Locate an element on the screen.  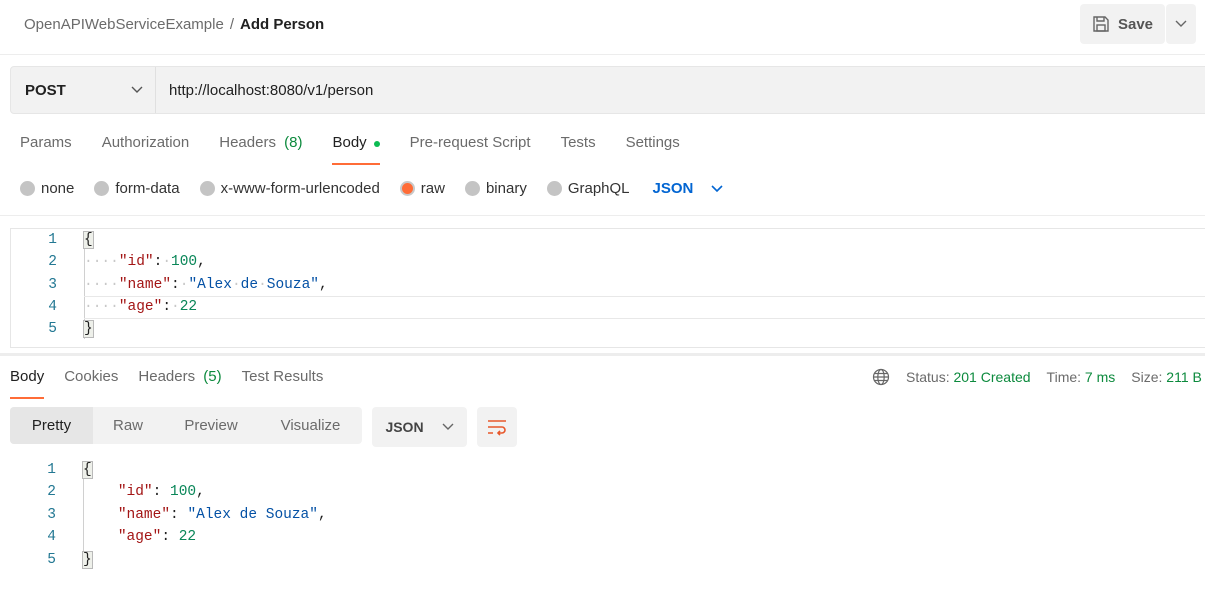
tab-label: Test Results is located at coordinates (282, 376).